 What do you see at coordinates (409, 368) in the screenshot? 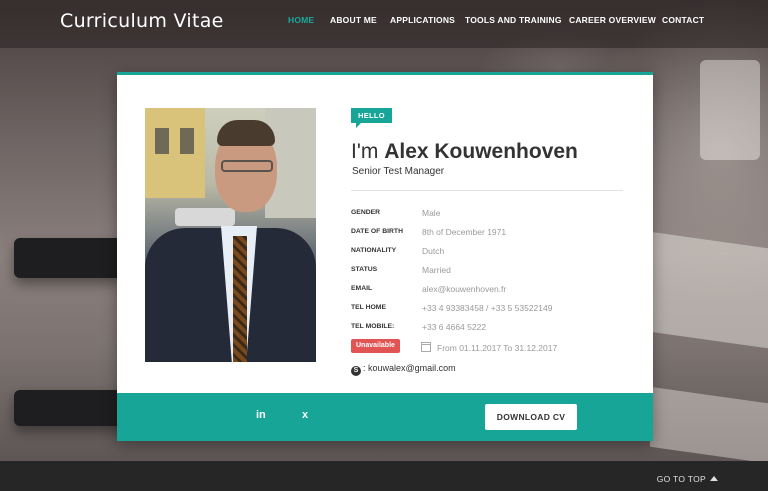
I see `skype-text: : kouwalex@gmail.com` at bounding box center [409, 368].